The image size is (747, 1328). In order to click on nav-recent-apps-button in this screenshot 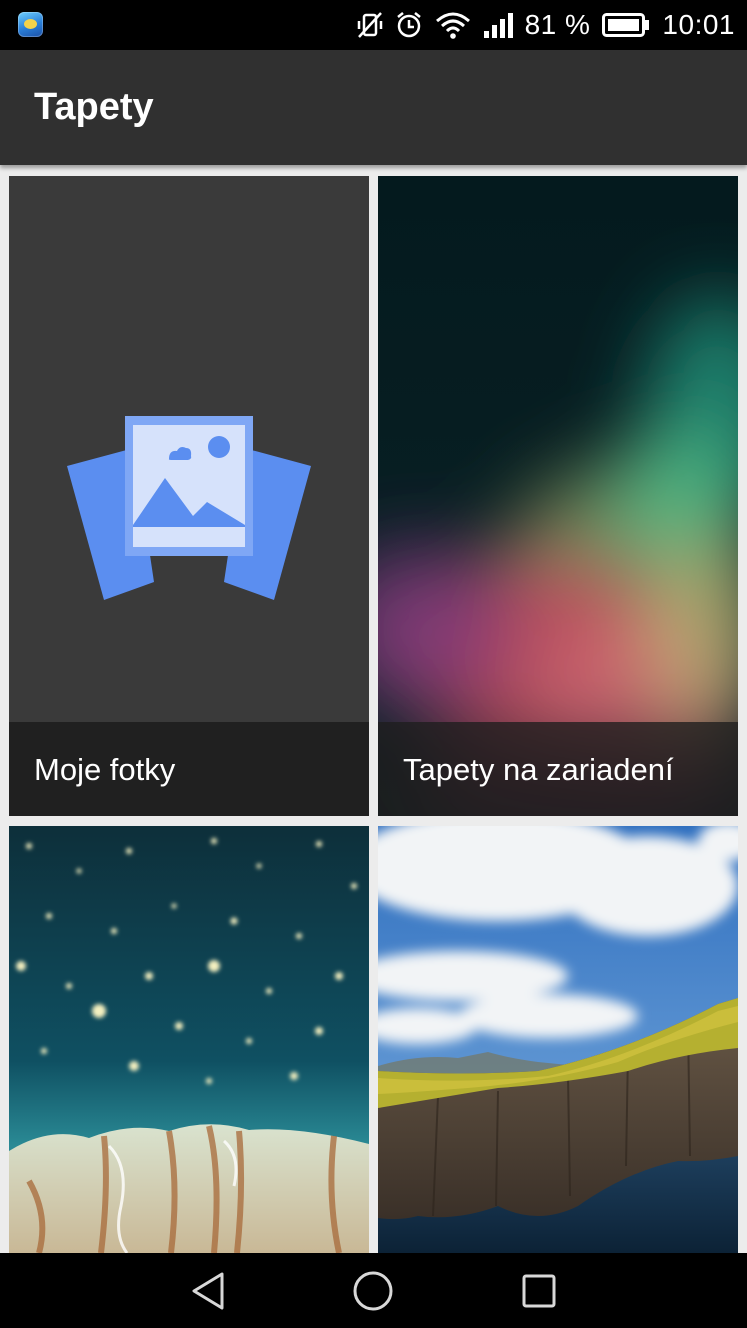, I will do `click(539, 1291)`.